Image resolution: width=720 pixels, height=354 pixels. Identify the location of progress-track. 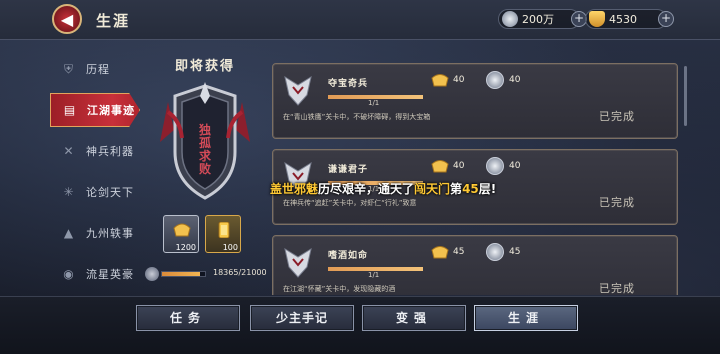
(183, 274).